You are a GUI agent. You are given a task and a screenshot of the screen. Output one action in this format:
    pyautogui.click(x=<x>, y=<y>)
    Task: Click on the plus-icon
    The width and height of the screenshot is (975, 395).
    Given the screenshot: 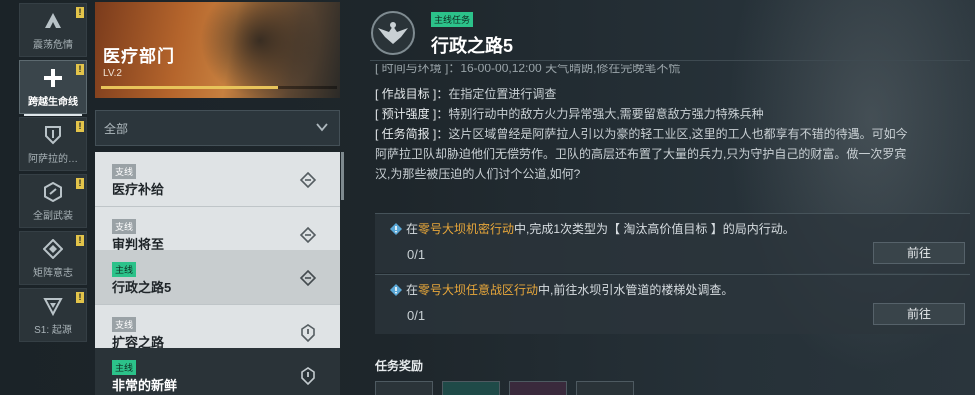 What is the action you would take?
    pyautogui.click(x=53, y=78)
    